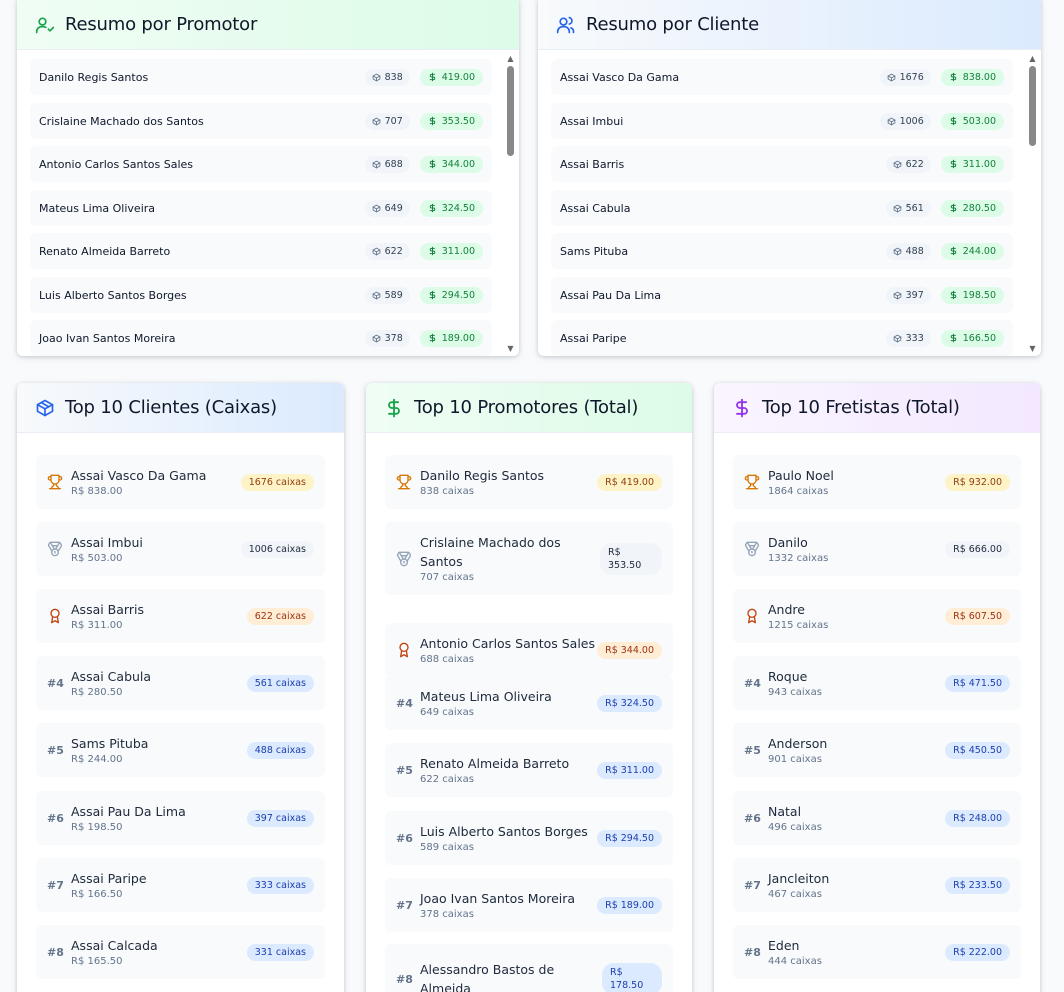 This screenshot has width=1064, height=992. Describe the element at coordinates (55, 482) in the screenshot. I see `gold-medal-icon` at that location.